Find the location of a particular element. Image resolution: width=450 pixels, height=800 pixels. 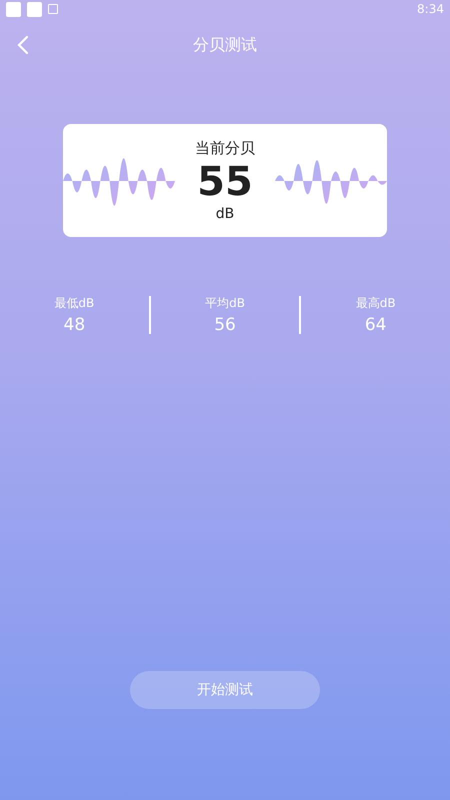

stat-label: 平均dB is located at coordinates (225, 303).